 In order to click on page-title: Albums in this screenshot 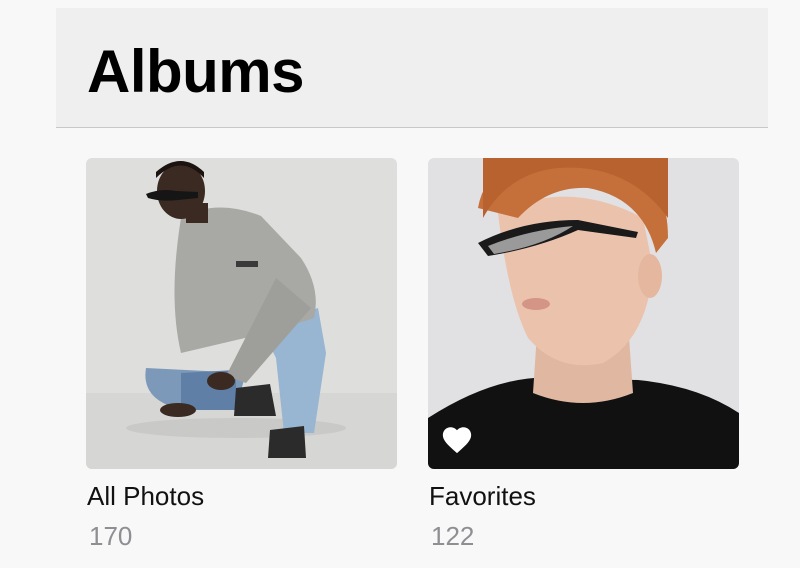, I will do `click(196, 71)`.